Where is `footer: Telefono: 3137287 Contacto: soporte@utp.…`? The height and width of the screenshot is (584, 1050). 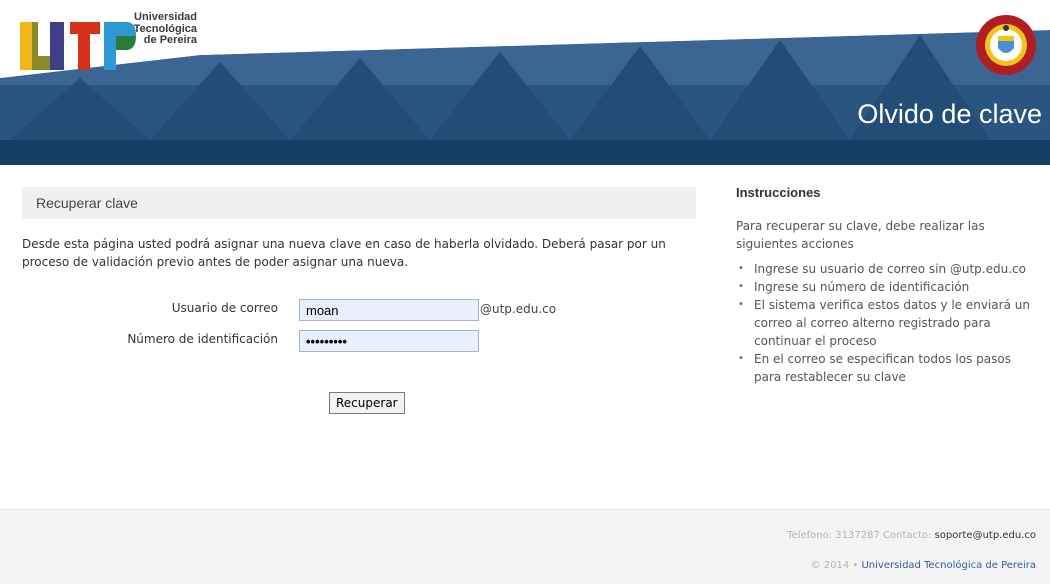 footer: Telefono: 3137287 Contacto: soporte@utp.… is located at coordinates (525, 546).